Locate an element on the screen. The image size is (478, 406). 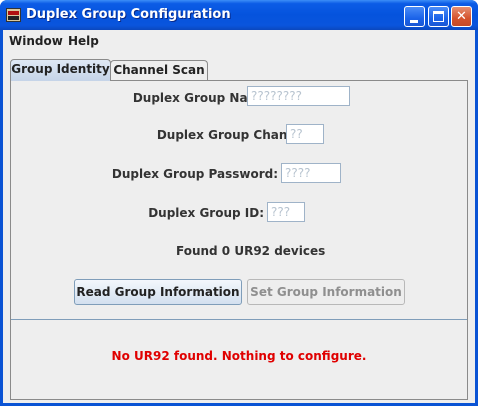
menu-window: Window is located at coordinates (36, 41).